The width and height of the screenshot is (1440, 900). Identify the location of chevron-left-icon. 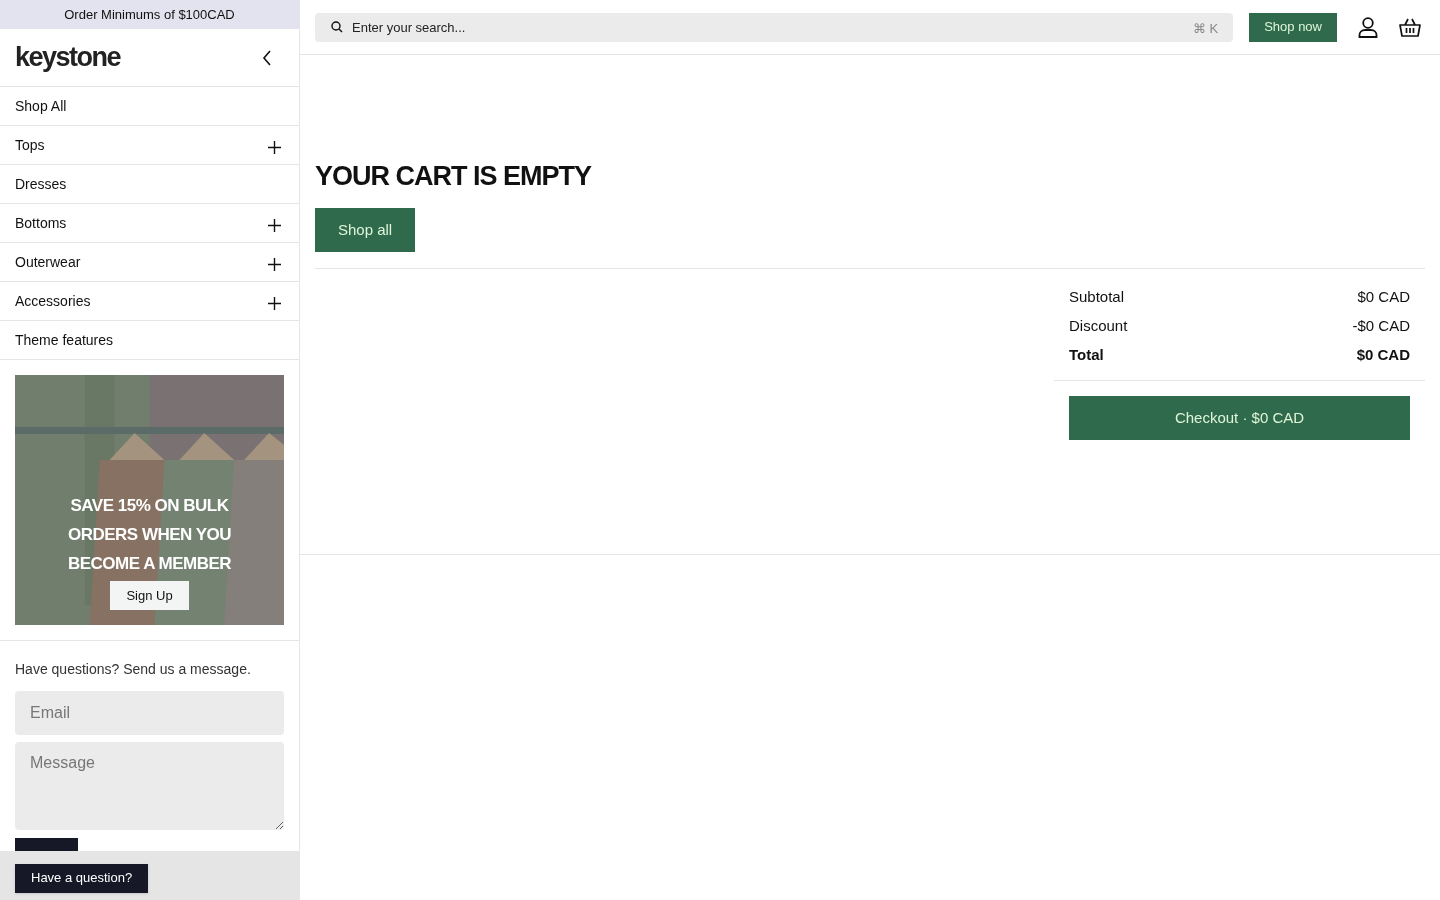
(267, 57).